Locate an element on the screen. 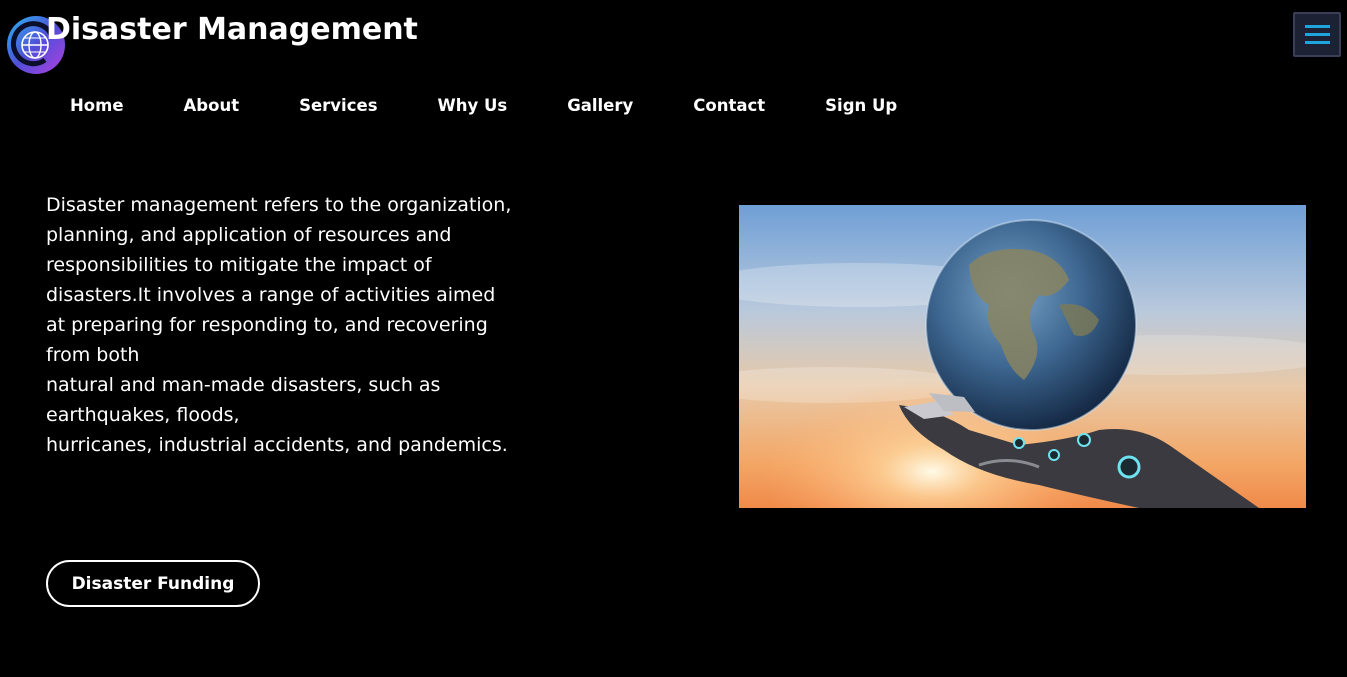  hamburger-menu-icon is located at coordinates (1317, 34).